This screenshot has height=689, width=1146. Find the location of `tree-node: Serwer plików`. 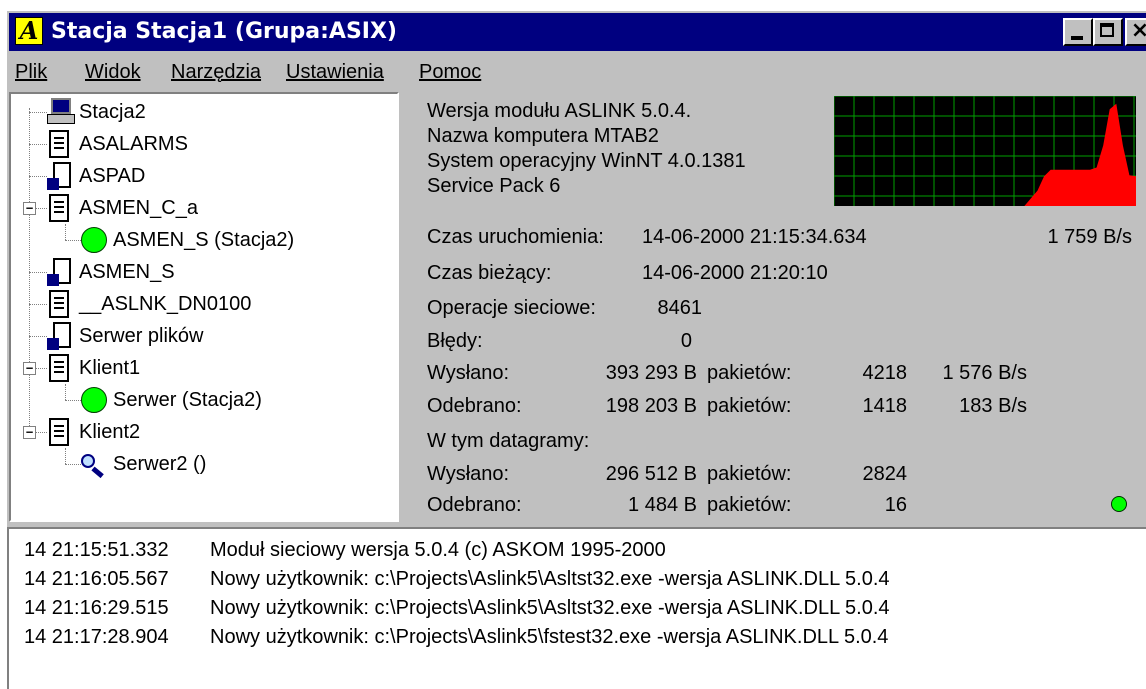

tree-node: Serwer plików is located at coordinates (204, 336).